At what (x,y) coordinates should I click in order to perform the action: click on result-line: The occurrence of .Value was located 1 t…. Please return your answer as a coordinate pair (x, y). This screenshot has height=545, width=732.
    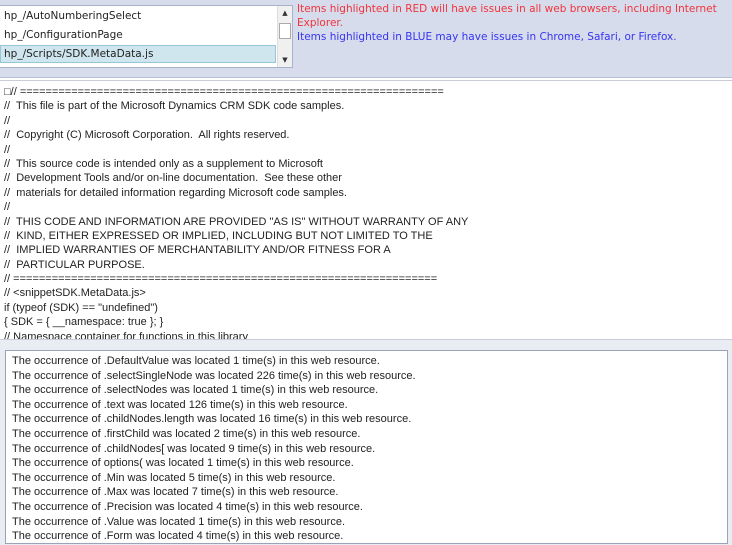
    Looking at the image, I should click on (179, 521).